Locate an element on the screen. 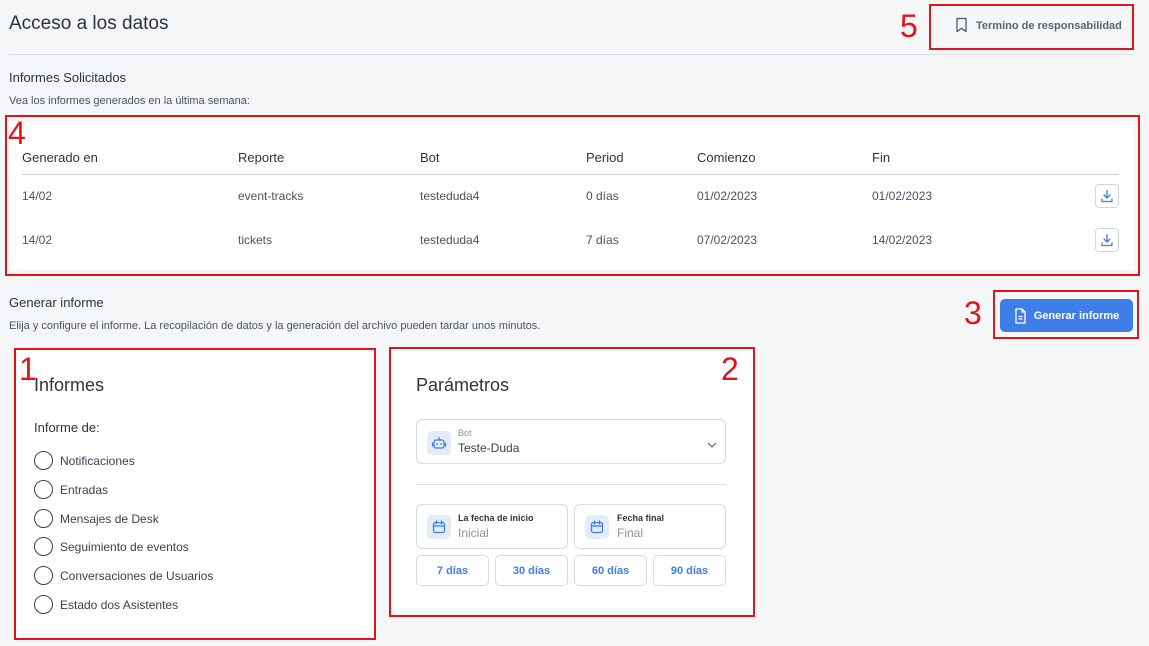 This screenshot has width=1149, height=646. annotation-number: 2 is located at coordinates (730, 369).